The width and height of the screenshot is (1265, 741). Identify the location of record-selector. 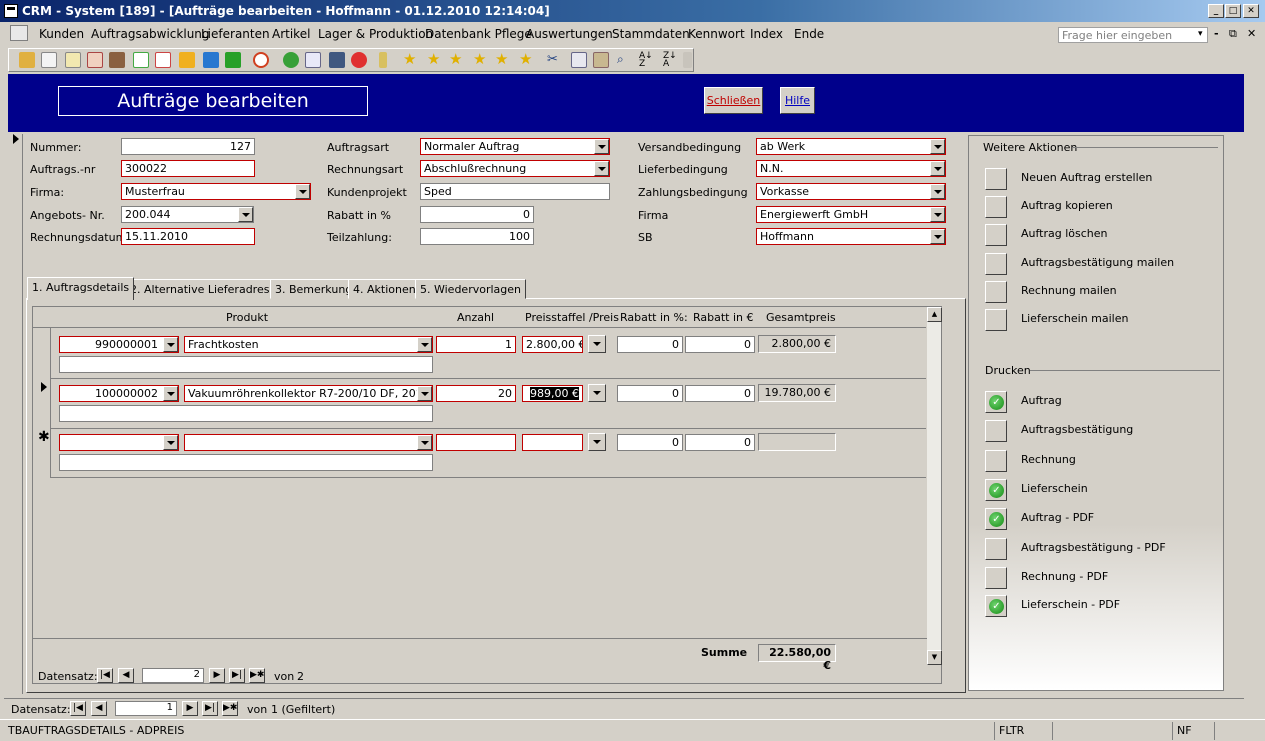
(15, 414).